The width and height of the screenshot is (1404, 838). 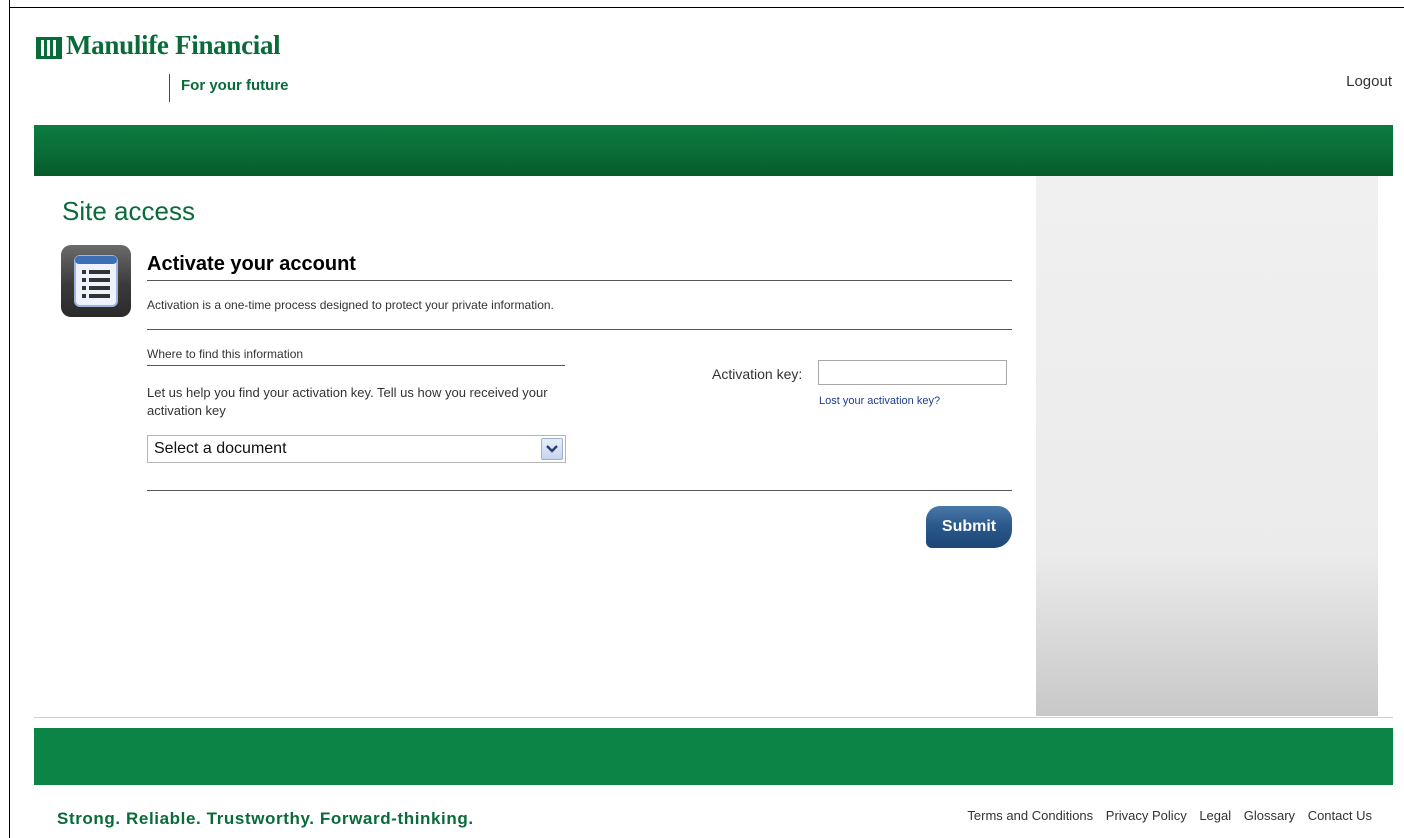 What do you see at coordinates (757, 374) in the screenshot?
I see `activation-key-label: Activation key:` at bounding box center [757, 374].